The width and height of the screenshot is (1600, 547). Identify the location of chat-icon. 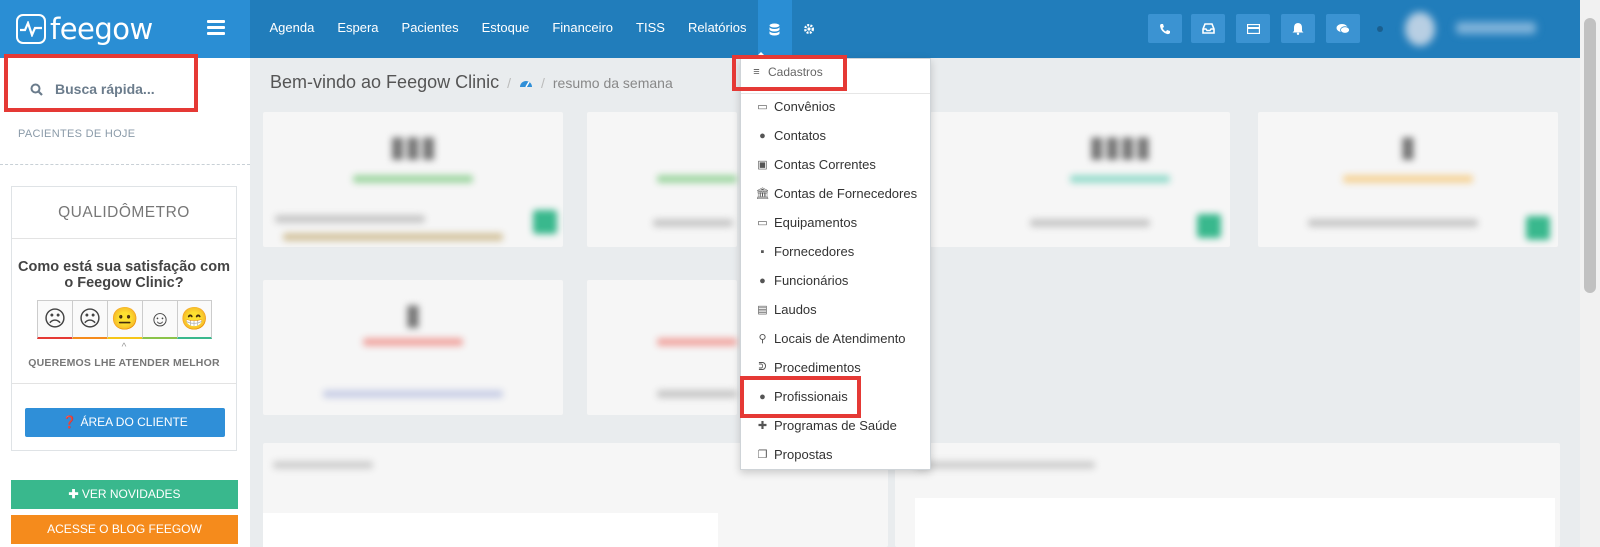
(1343, 28).